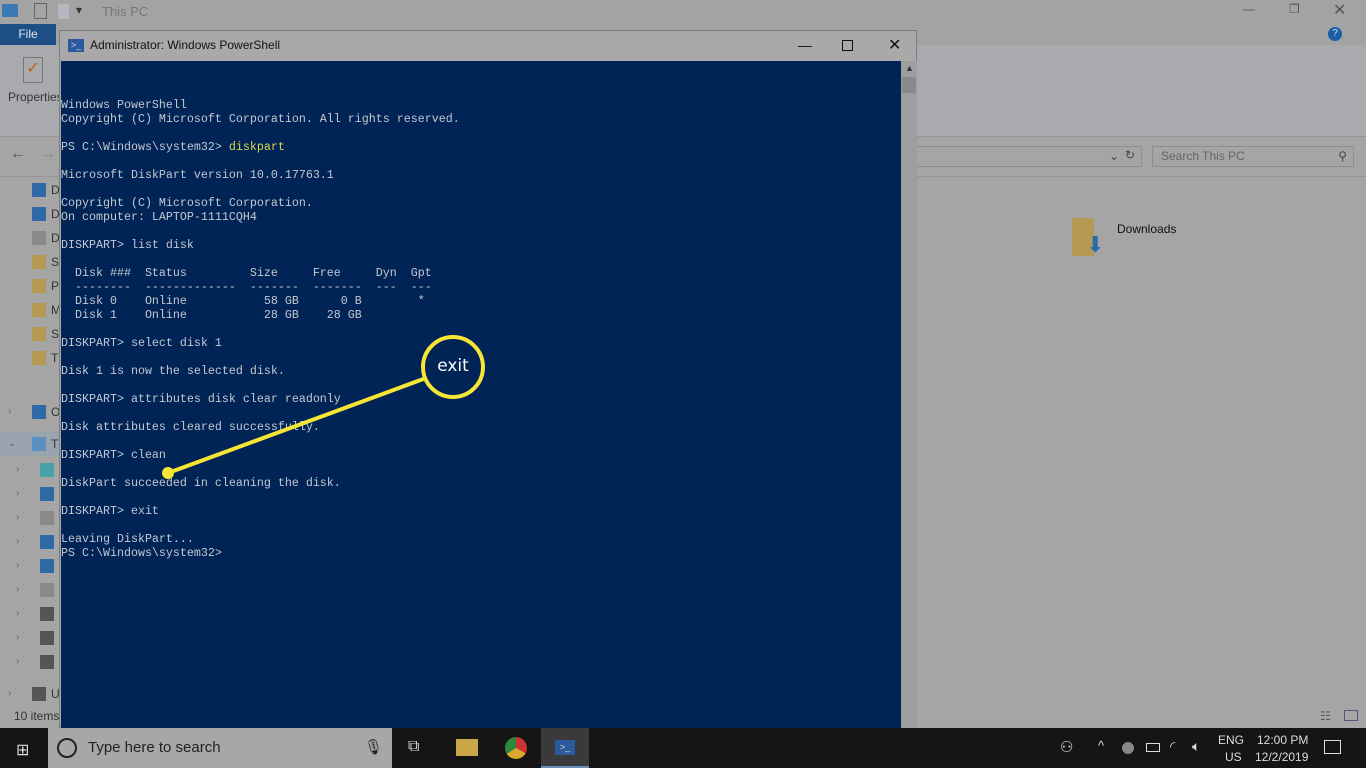 The width and height of the screenshot is (1366, 768). What do you see at coordinates (467, 747) in the screenshot?
I see `file-explorer-taskbar-icon` at bounding box center [467, 747].